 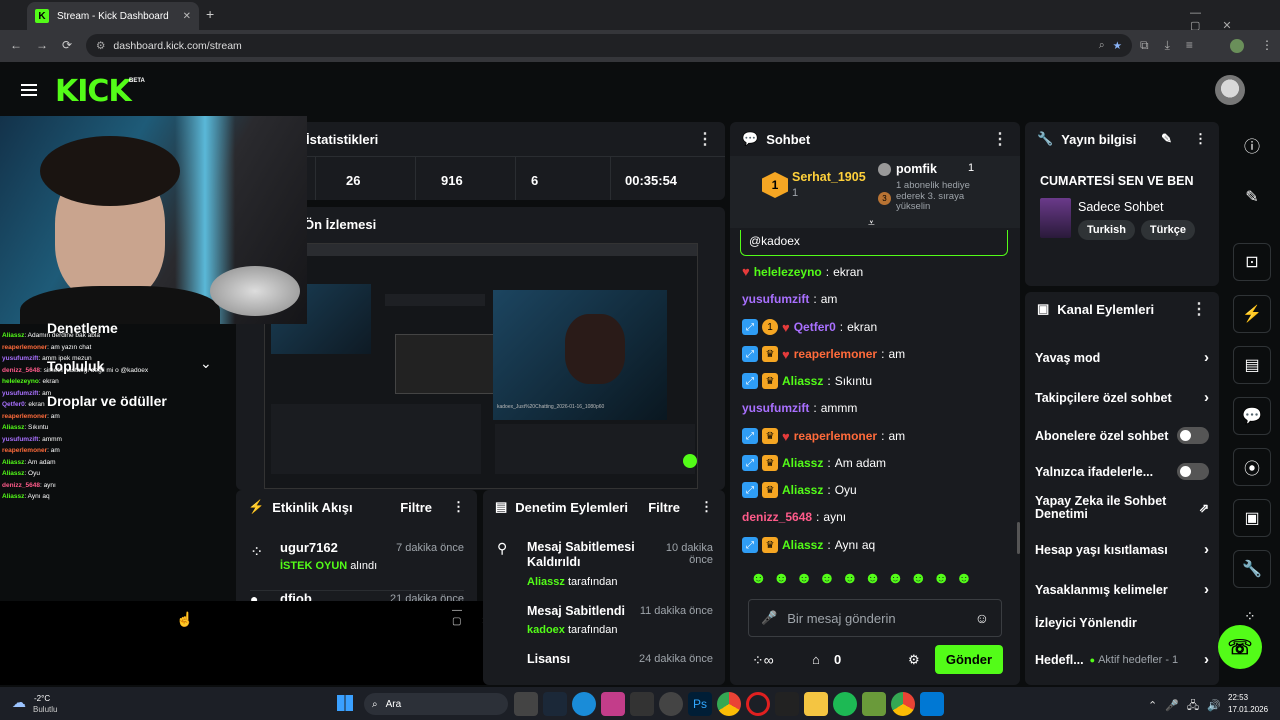 I want to click on nav-buttons: ←→⟳, so click(x=48, y=45).